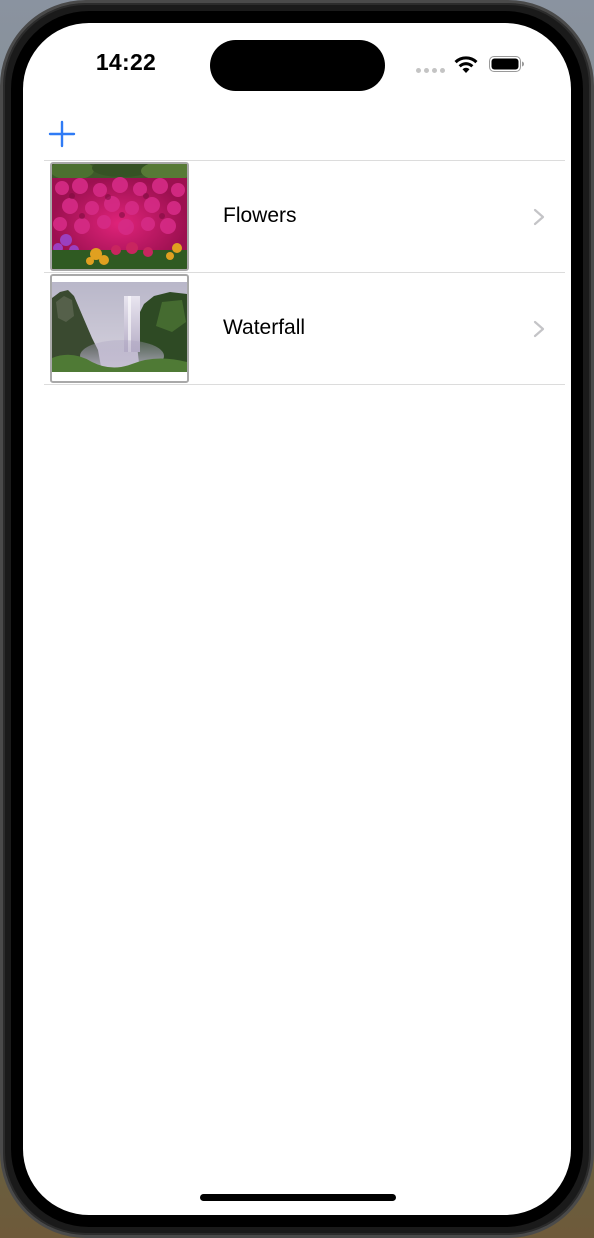 This screenshot has height=1238, width=594. What do you see at coordinates (260, 215) in the screenshot?
I see `list-item-label: Flowers` at bounding box center [260, 215].